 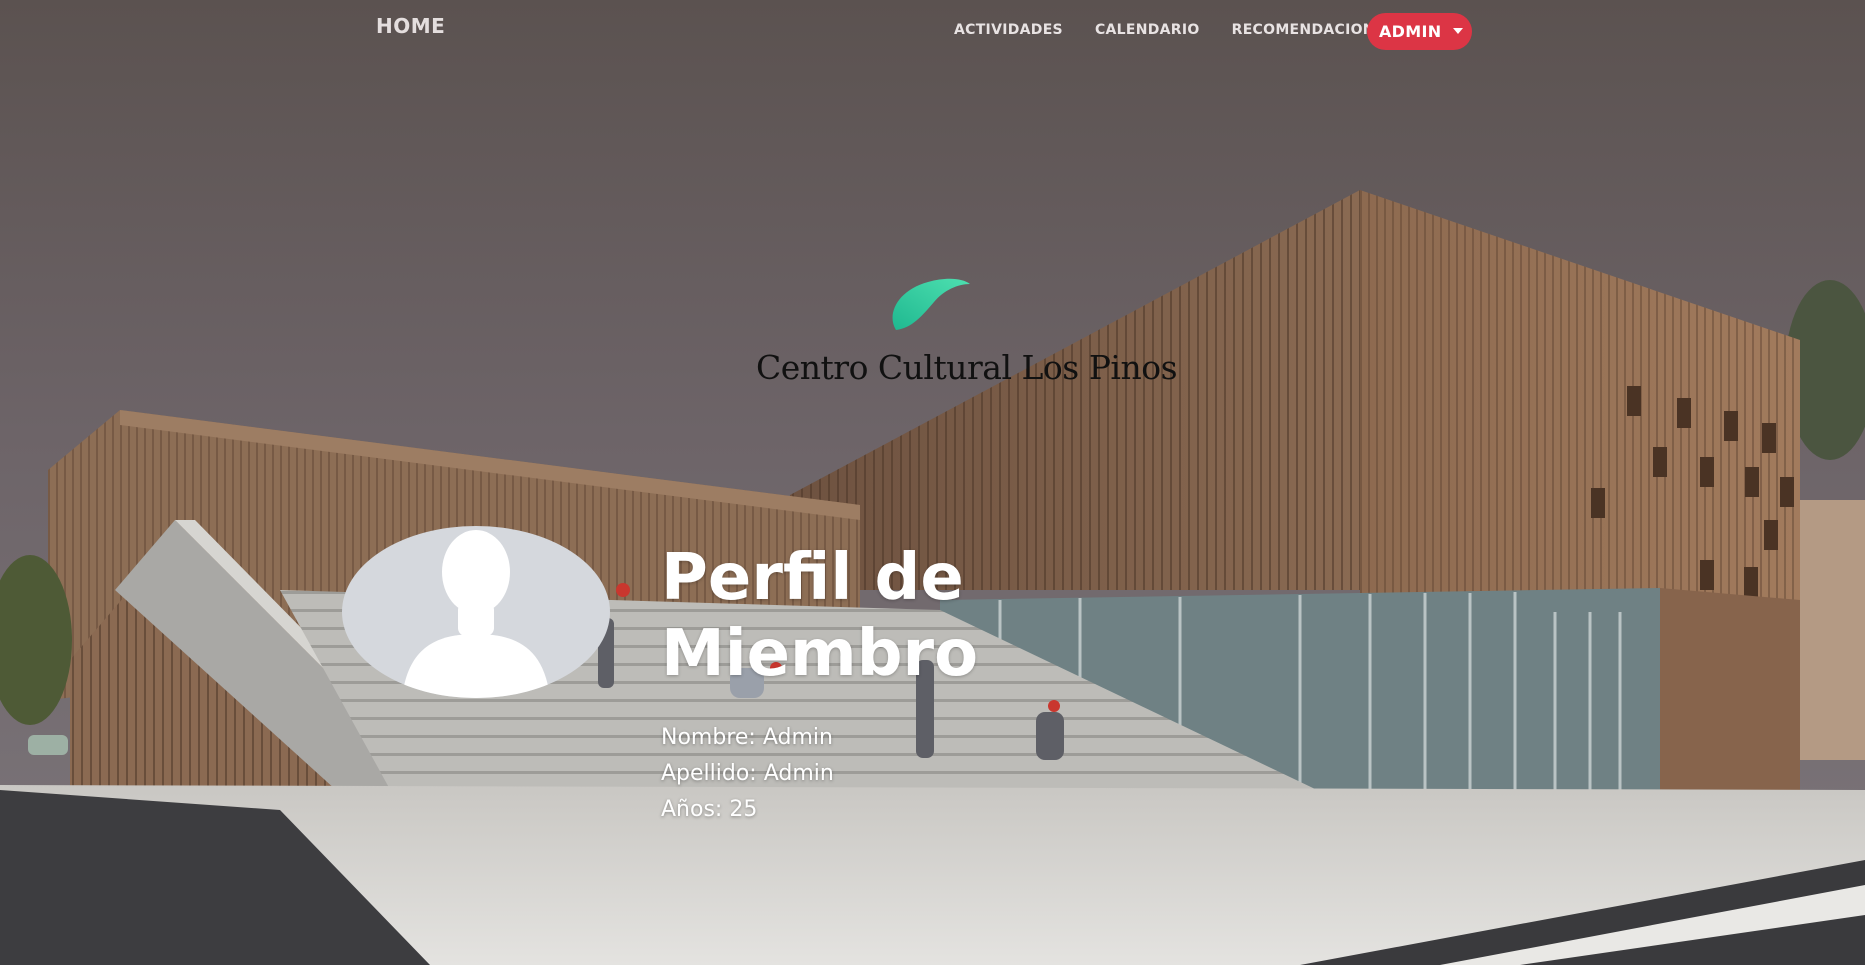 I want to click on profile-surname: Apellido: Admin, so click(x=747, y=773).